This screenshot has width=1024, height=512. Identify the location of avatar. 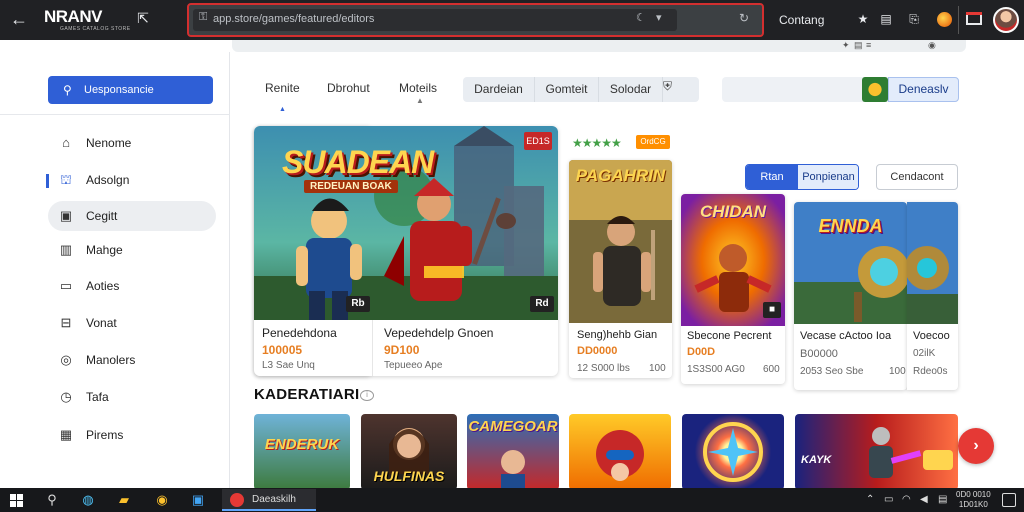
(1006, 20).